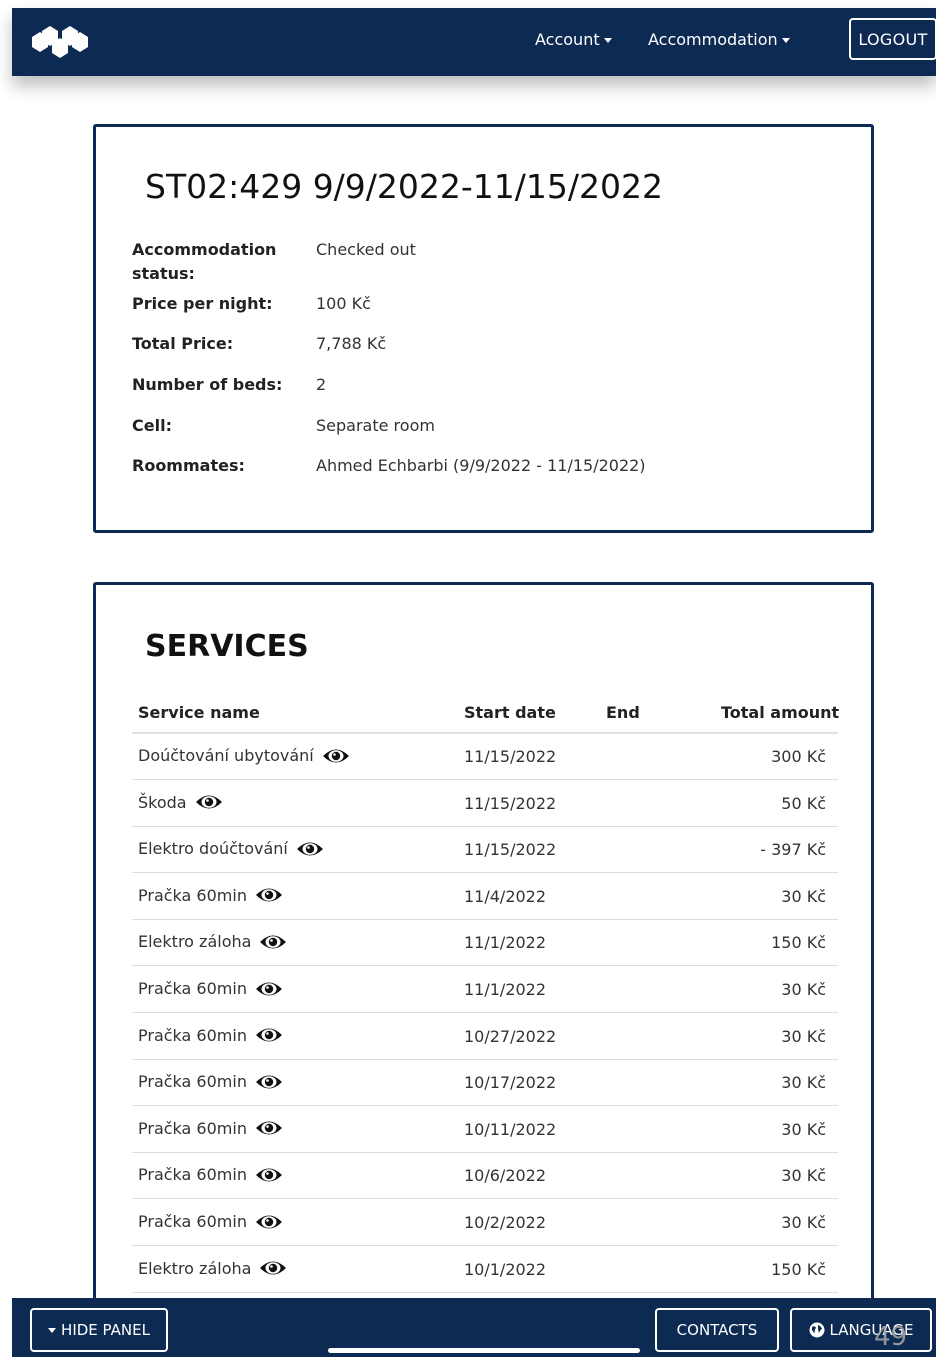 Image resolution: width=936 pixels, height=1357 pixels. Describe the element at coordinates (474, 42) in the screenshot. I see `top-navbar: Account Accommodation LOGOUT` at that location.